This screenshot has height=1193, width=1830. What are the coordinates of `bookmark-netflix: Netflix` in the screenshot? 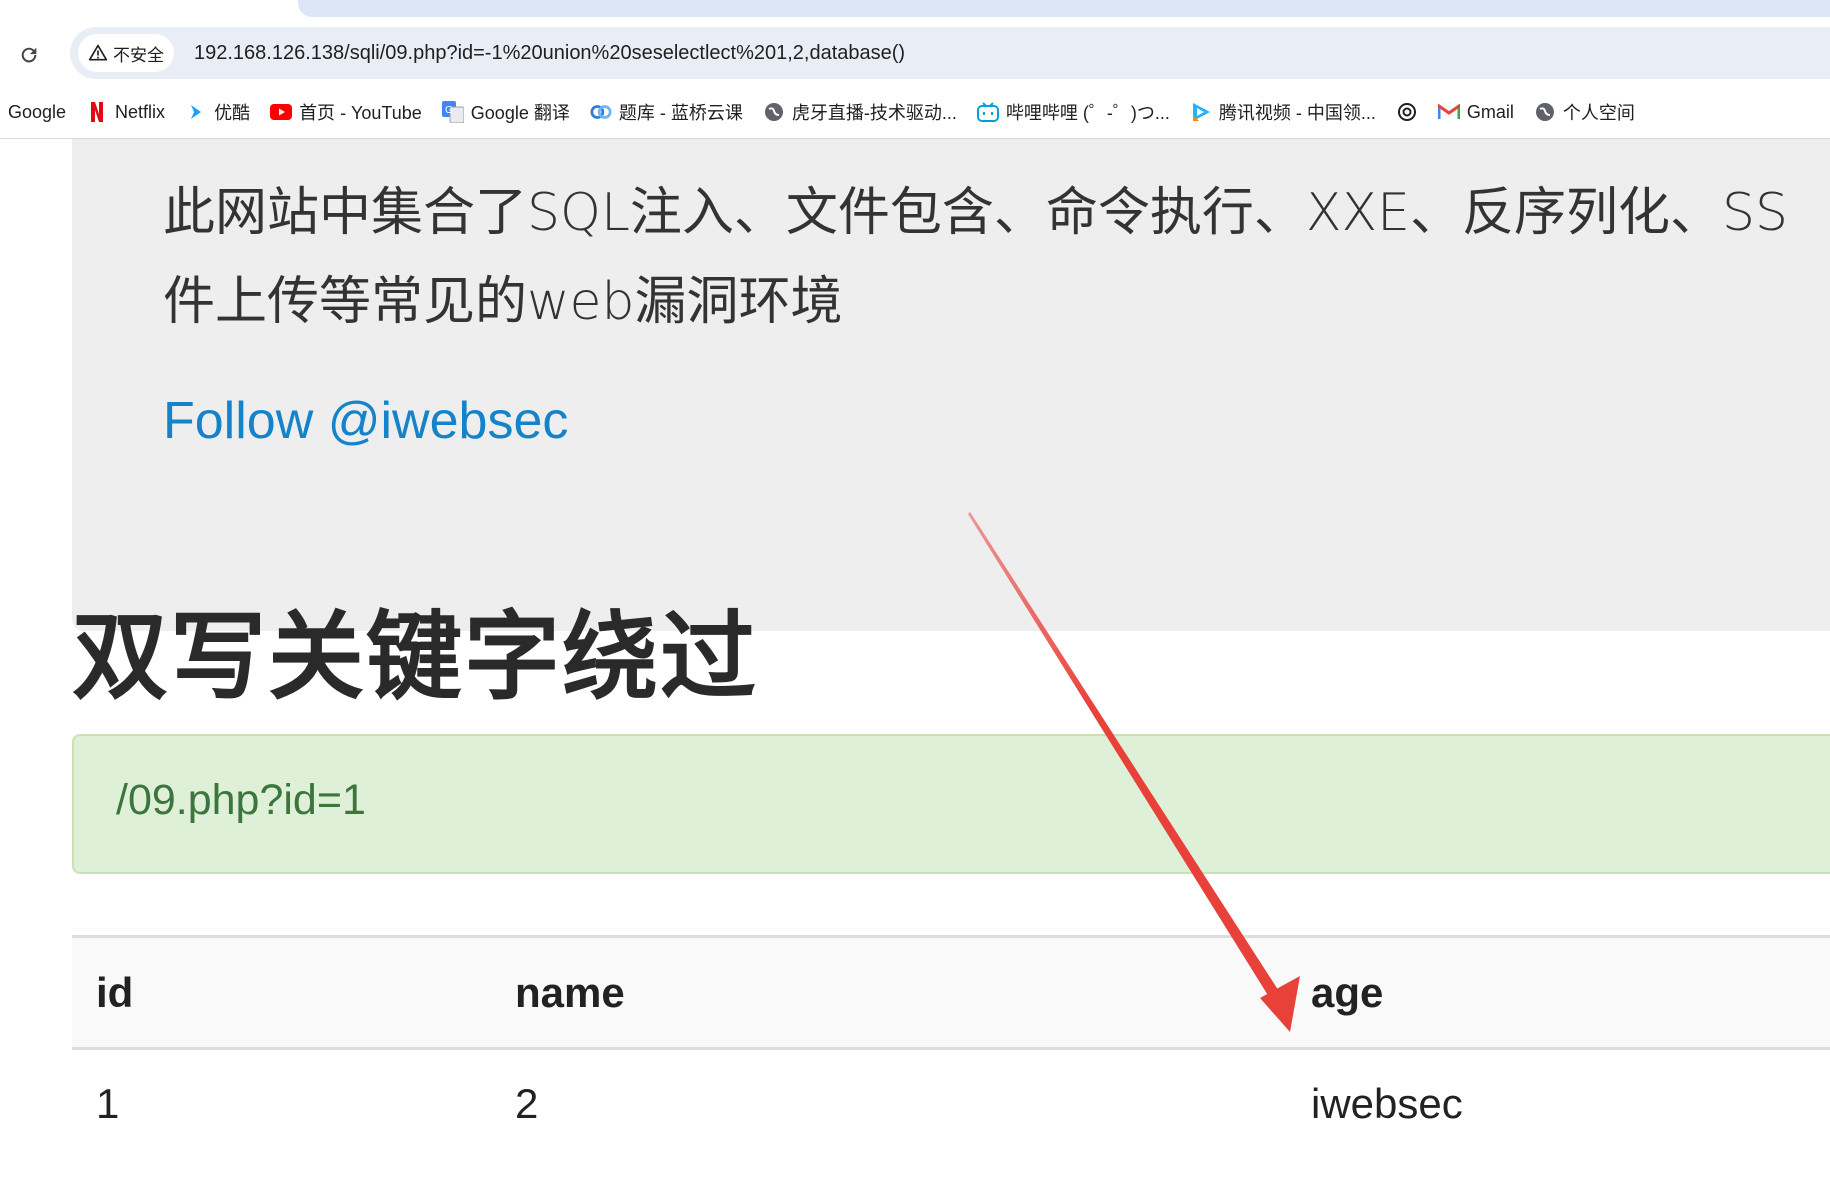 It's located at (125, 112).